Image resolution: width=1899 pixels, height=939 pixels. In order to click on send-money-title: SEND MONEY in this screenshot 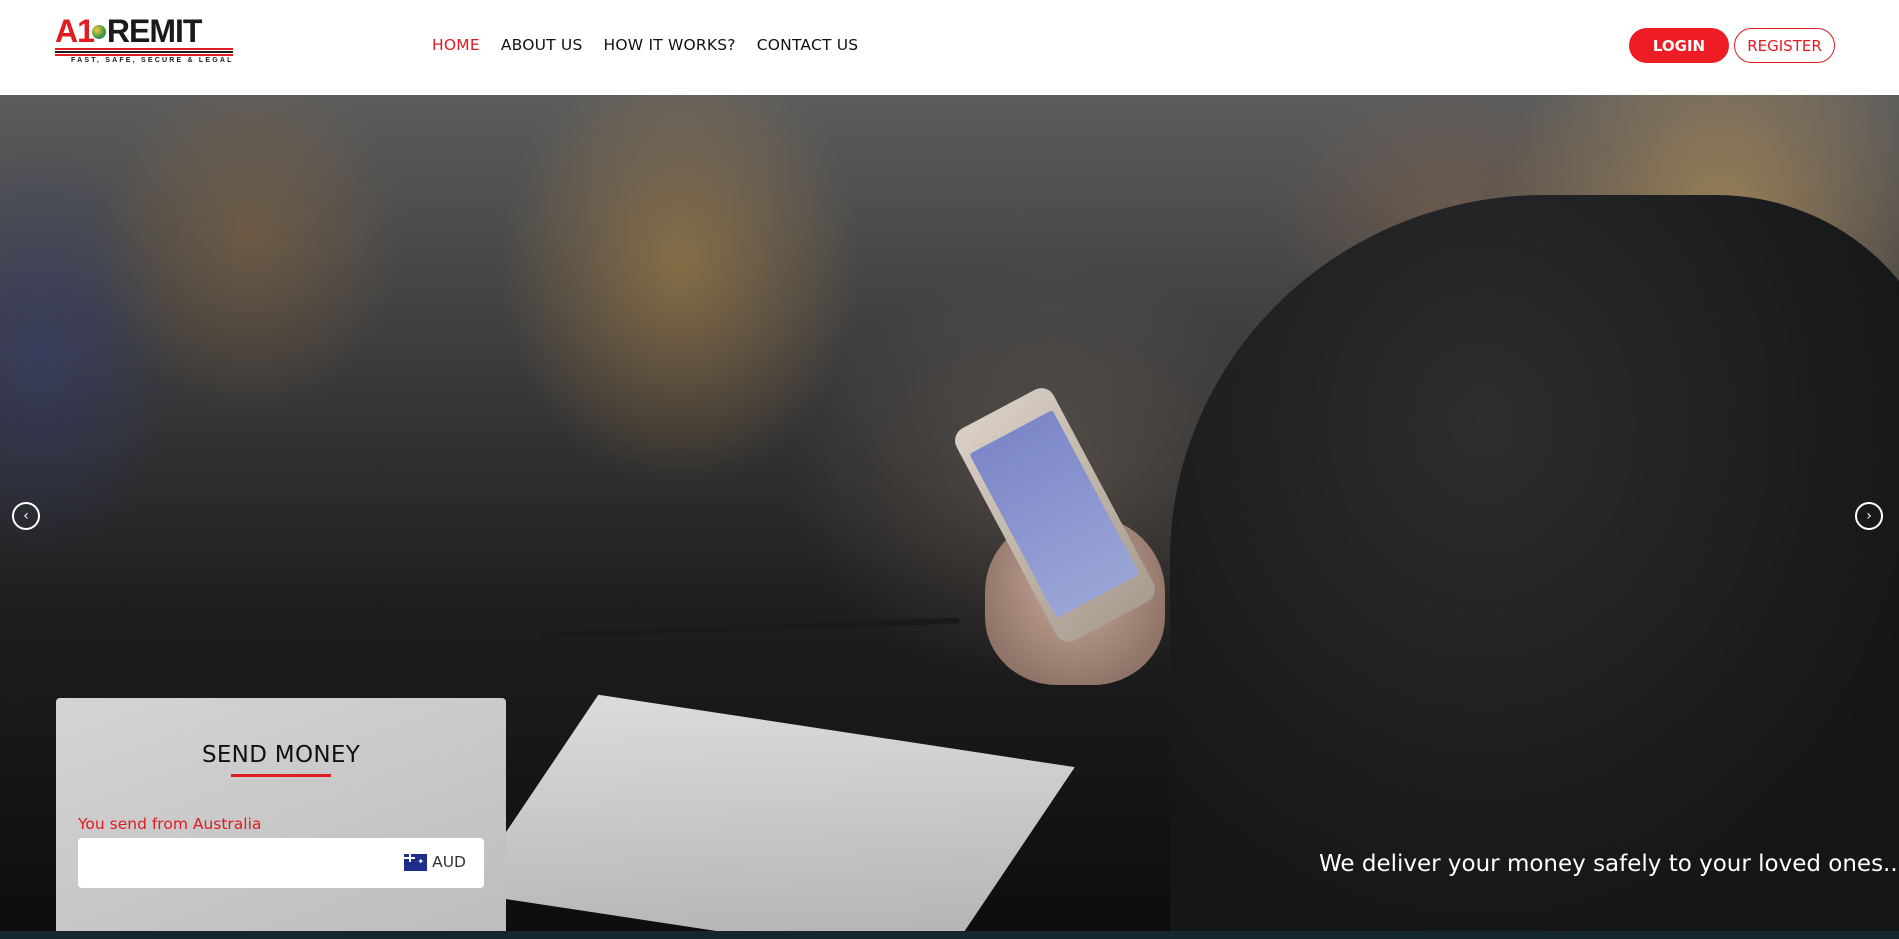, I will do `click(281, 755)`.